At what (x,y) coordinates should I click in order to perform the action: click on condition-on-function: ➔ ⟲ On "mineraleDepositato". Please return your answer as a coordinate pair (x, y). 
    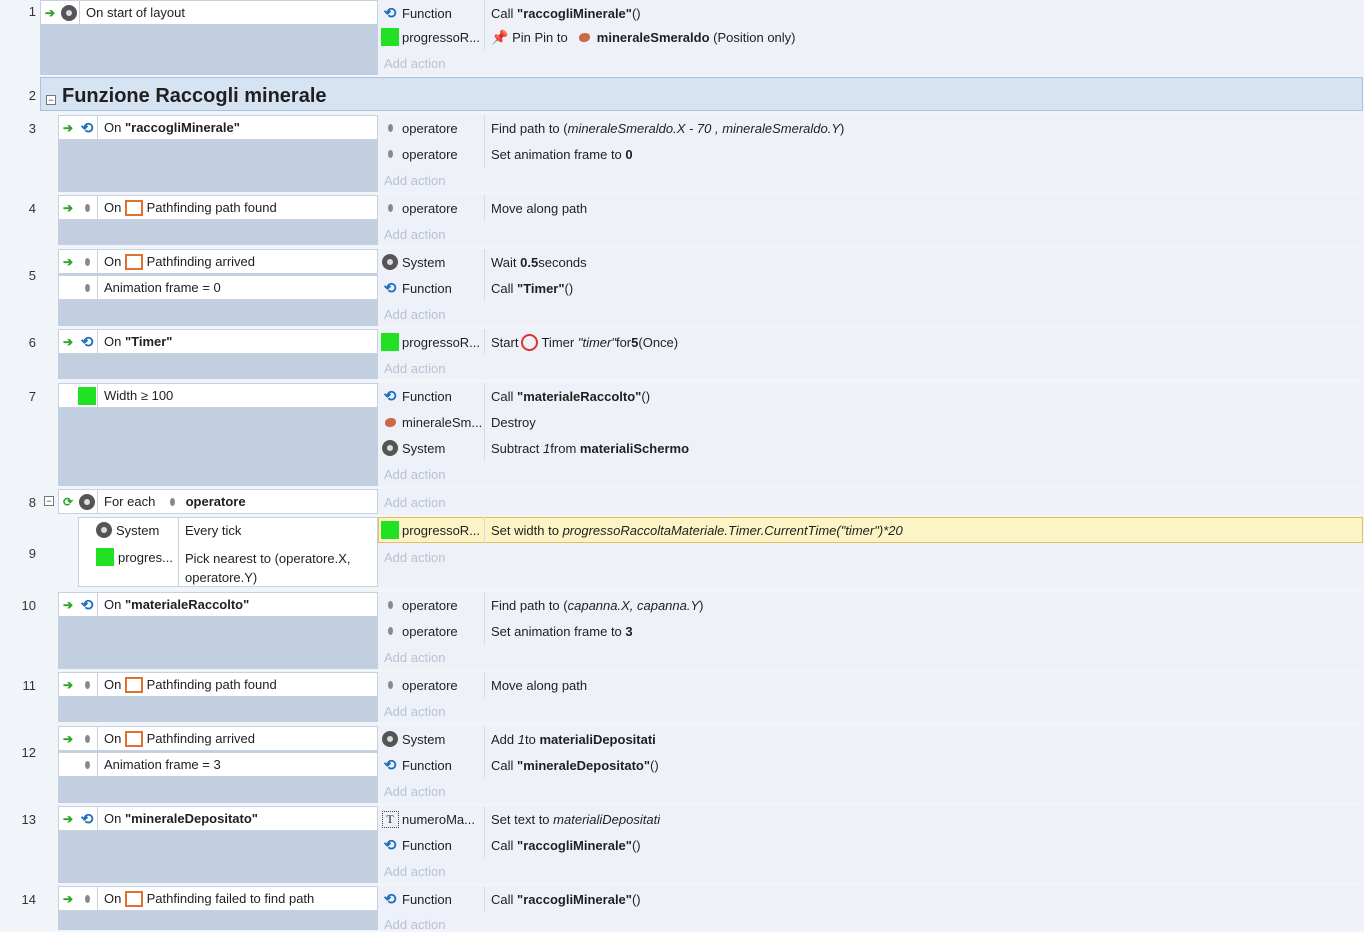
    Looking at the image, I should click on (218, 818).